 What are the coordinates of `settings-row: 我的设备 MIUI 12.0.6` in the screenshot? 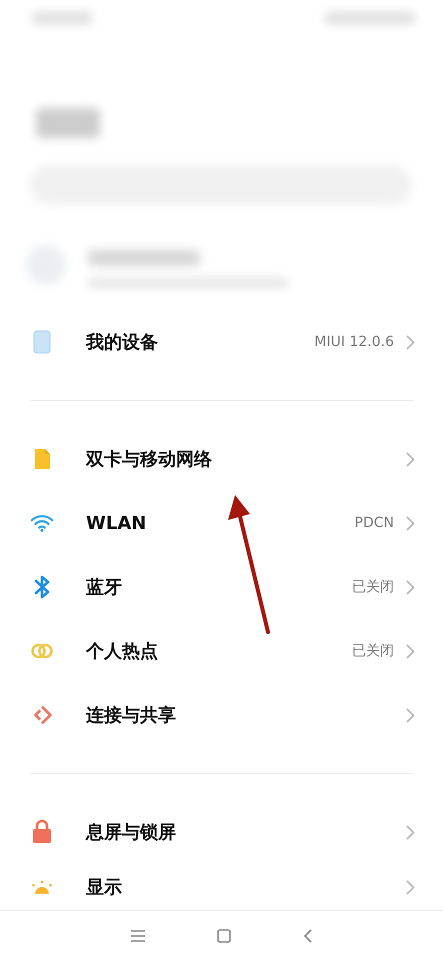 It's located at (221, 342).